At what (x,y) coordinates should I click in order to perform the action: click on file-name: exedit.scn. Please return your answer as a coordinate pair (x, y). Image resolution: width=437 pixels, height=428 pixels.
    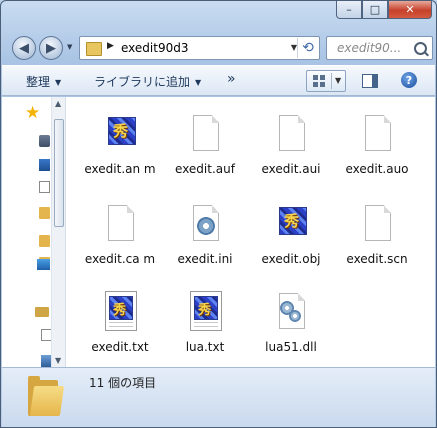
    Looking at the image, I should click on (377, 259).